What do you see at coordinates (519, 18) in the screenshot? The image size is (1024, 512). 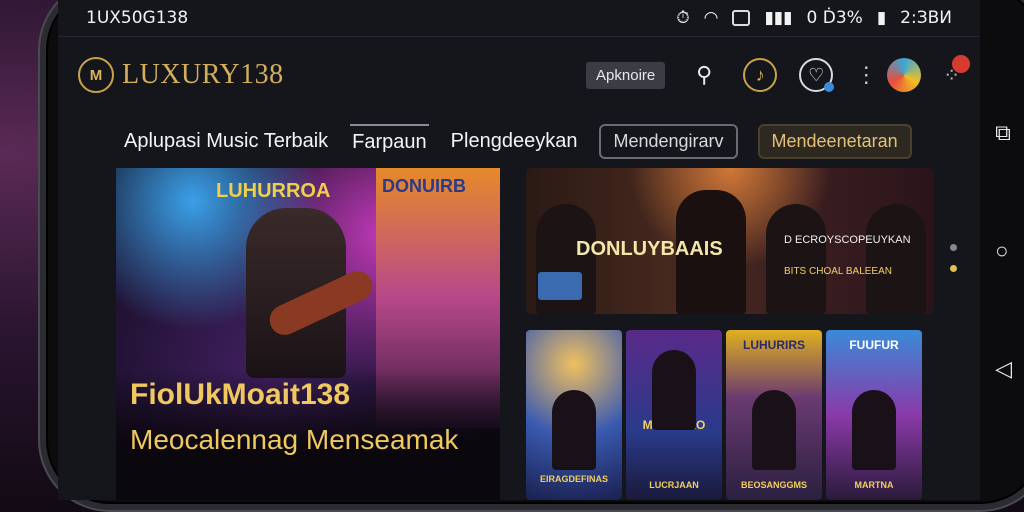 I see `status-bar: 1UX50G138 ⏱ ◠ ▮▮▮ 0 Ḋ3% ▮ 2:ЗВИ` at bounding box center [519, 18].